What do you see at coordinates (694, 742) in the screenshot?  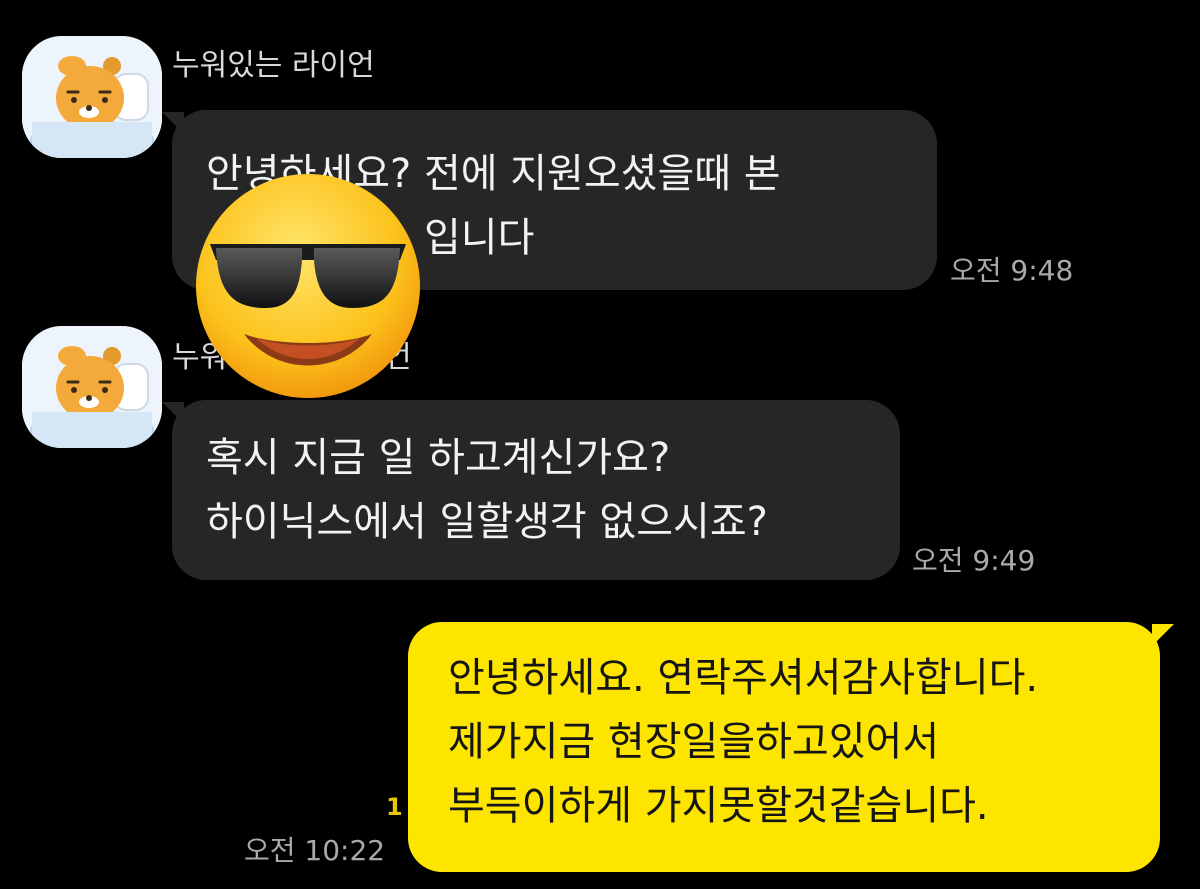 I see `message-line: 제가지금 현장일을하고있어서` at bounding box center [694, 742].